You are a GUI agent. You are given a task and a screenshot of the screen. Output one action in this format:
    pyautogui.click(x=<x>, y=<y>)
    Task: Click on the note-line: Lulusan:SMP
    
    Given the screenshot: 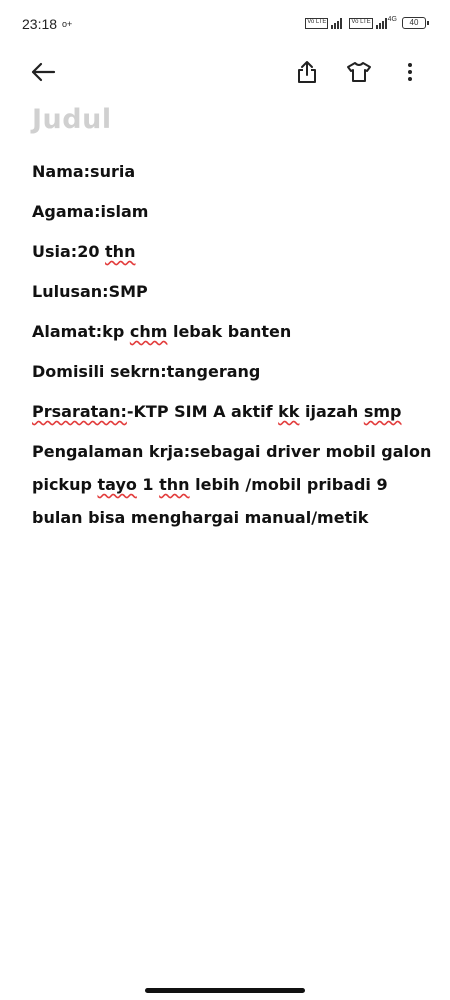 What is the action you would take?
    pyautogui.click(x=232, y=291)
    